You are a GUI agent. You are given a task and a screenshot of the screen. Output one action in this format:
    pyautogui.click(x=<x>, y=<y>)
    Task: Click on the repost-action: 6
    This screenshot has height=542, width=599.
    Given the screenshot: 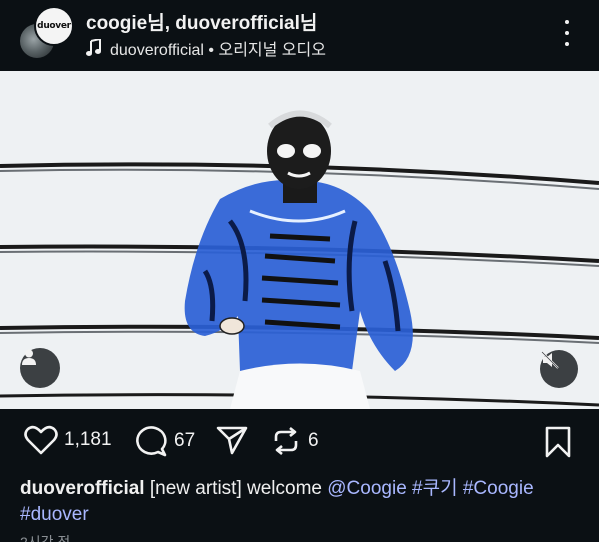 What is the action you would take?
    pyautogui.click(x=294, y=441)
    